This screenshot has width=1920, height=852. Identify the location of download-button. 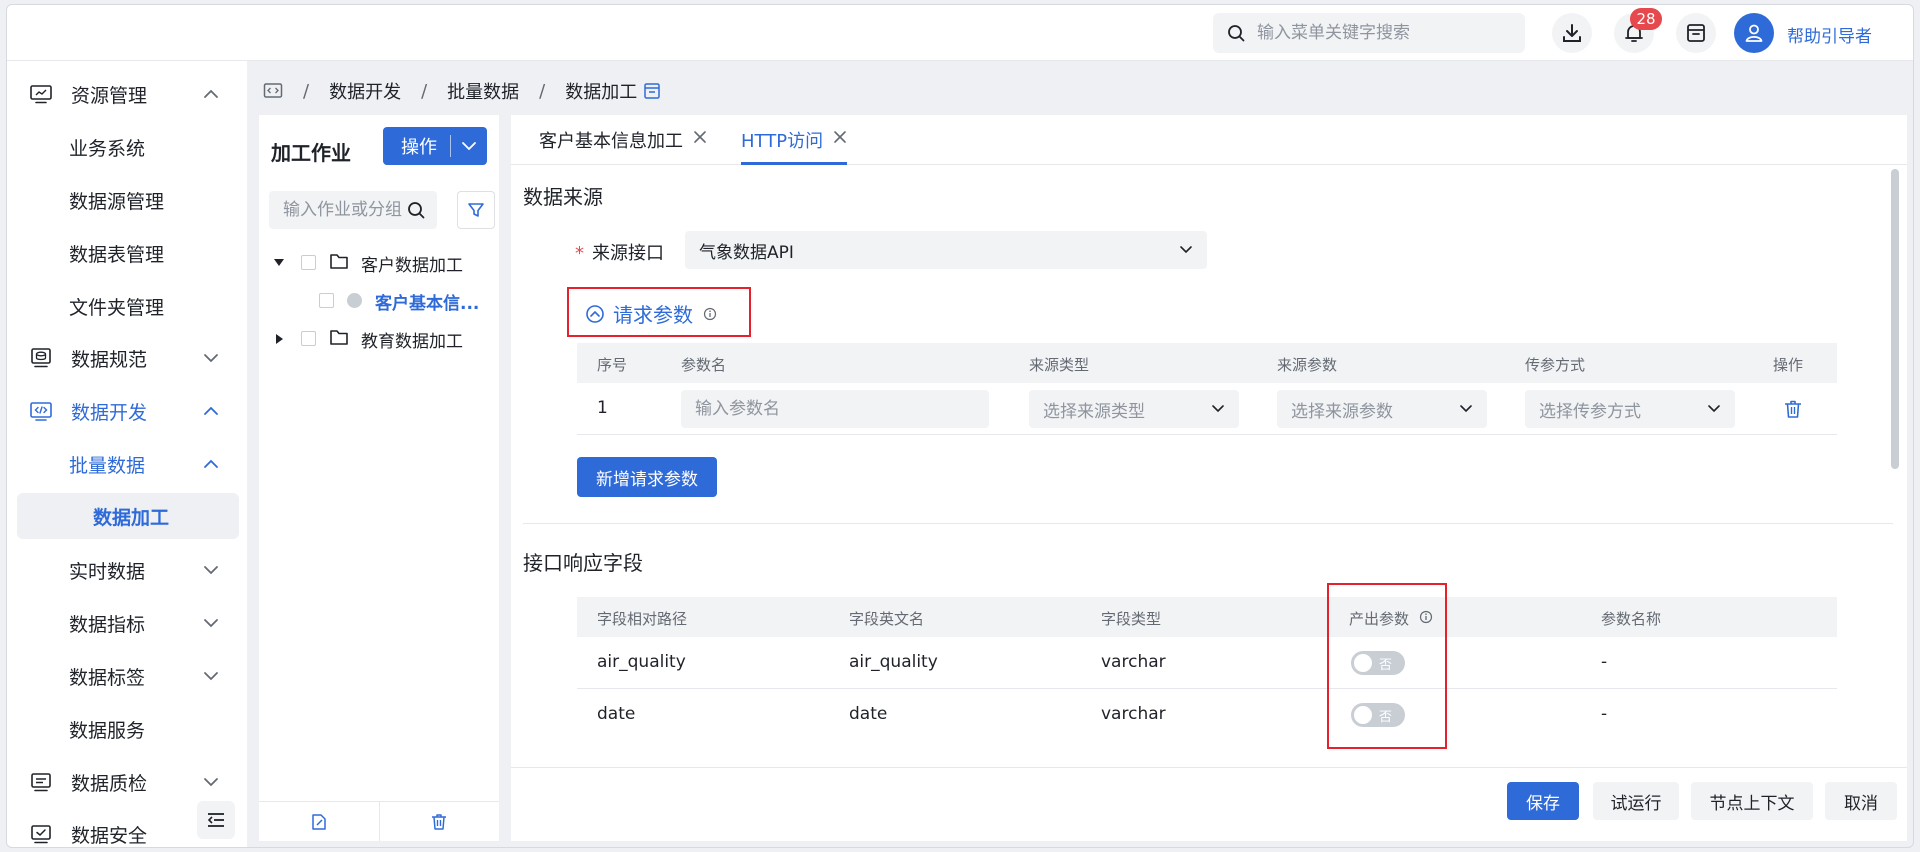
(1572, 33).